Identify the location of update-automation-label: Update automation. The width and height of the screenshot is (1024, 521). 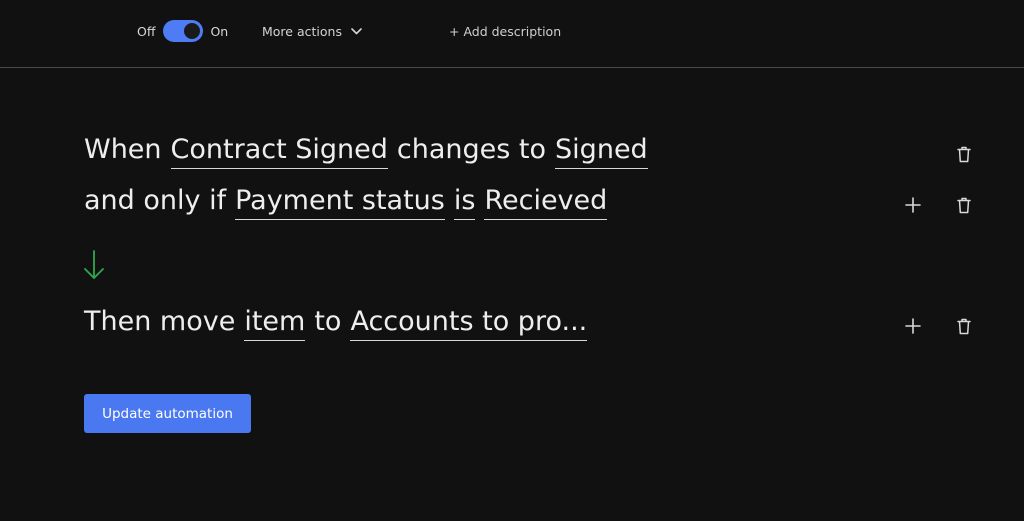
(167, 413).